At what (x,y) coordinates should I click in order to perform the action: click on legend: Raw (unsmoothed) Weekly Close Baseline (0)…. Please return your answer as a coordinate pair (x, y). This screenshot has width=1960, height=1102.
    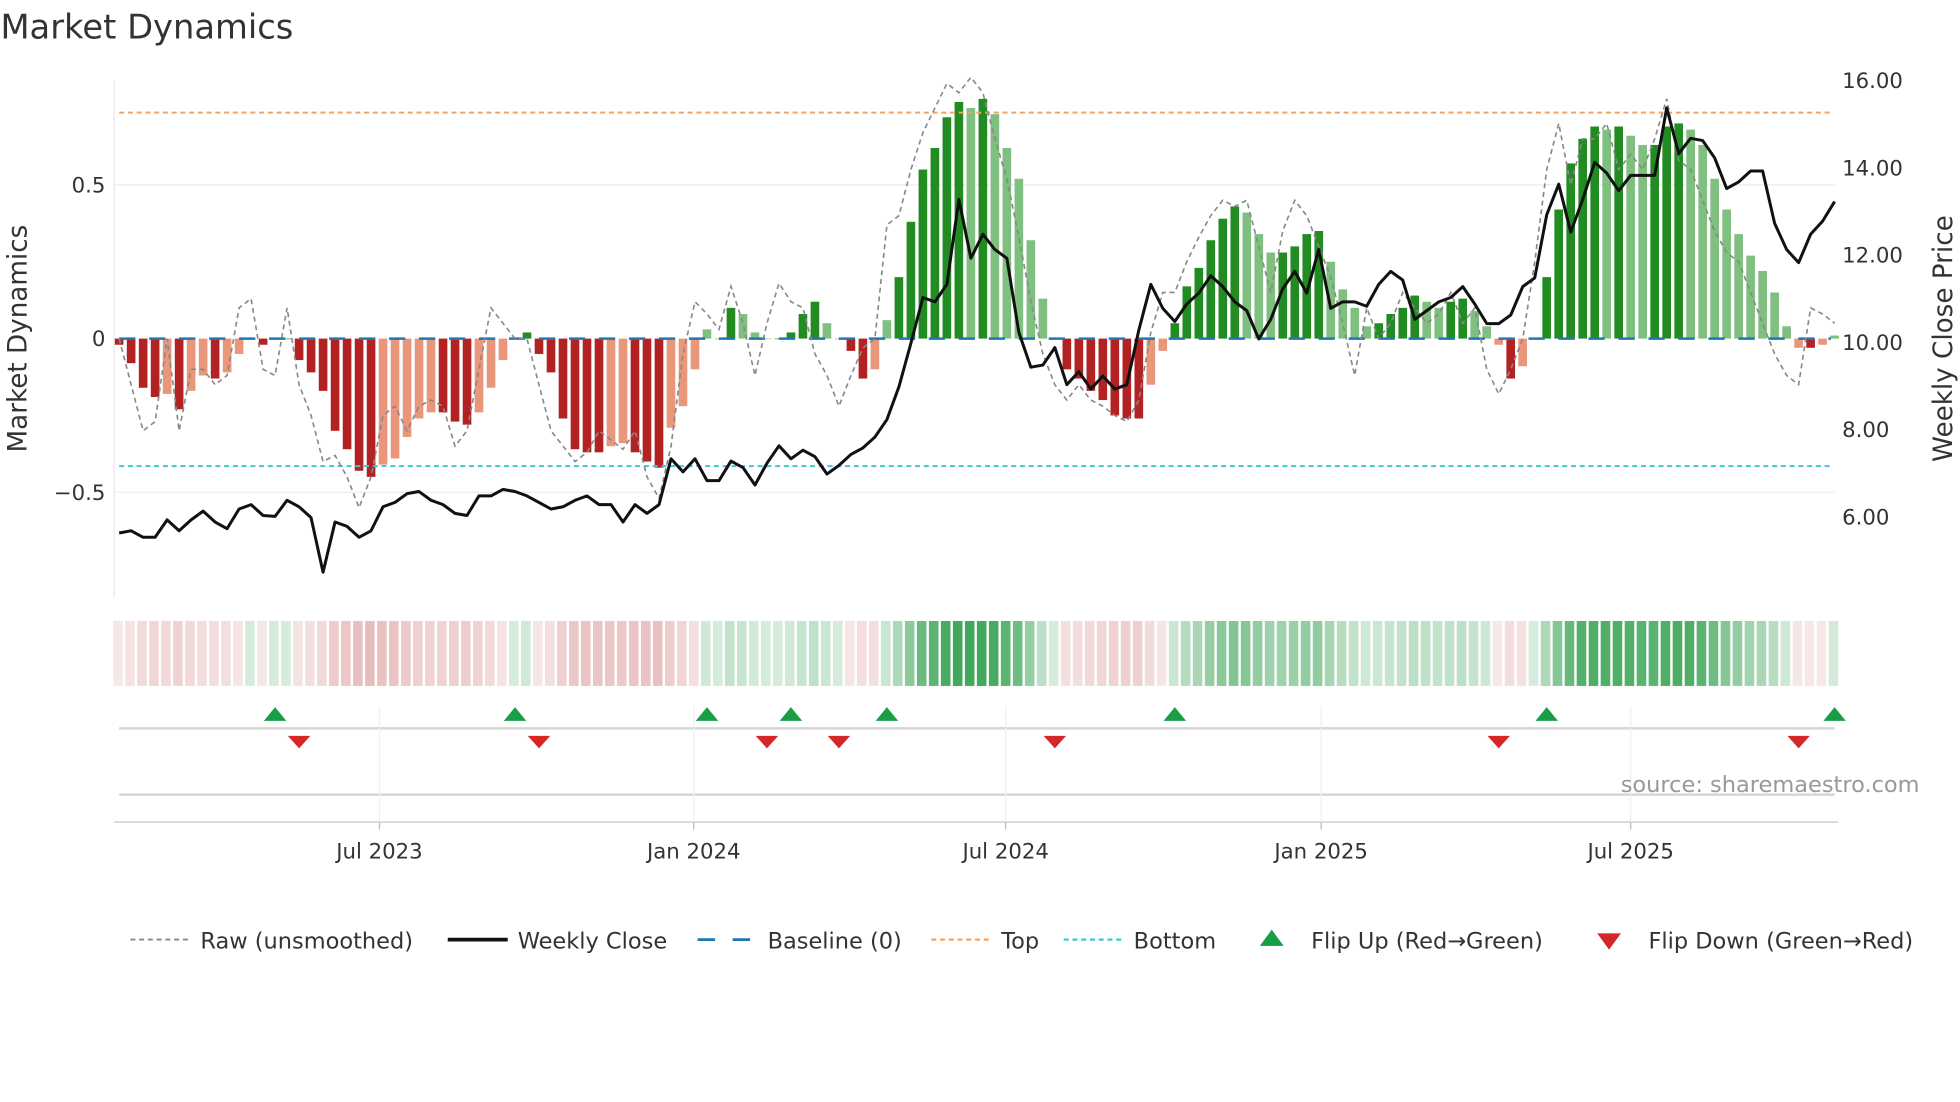
    Looking at the image, I should click on (1021, 941).